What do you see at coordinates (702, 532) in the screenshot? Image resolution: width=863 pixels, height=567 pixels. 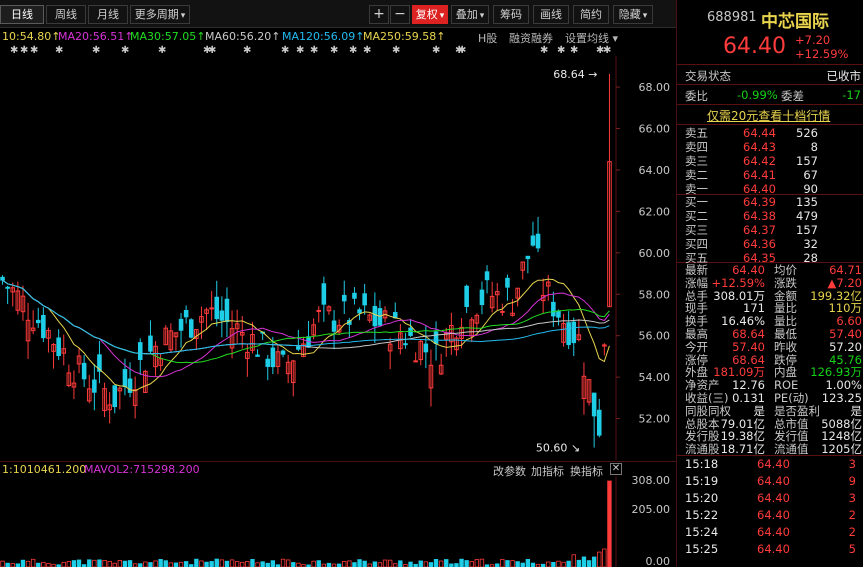 I see `tick-time: 15:24` at bounding box center [702, 532].